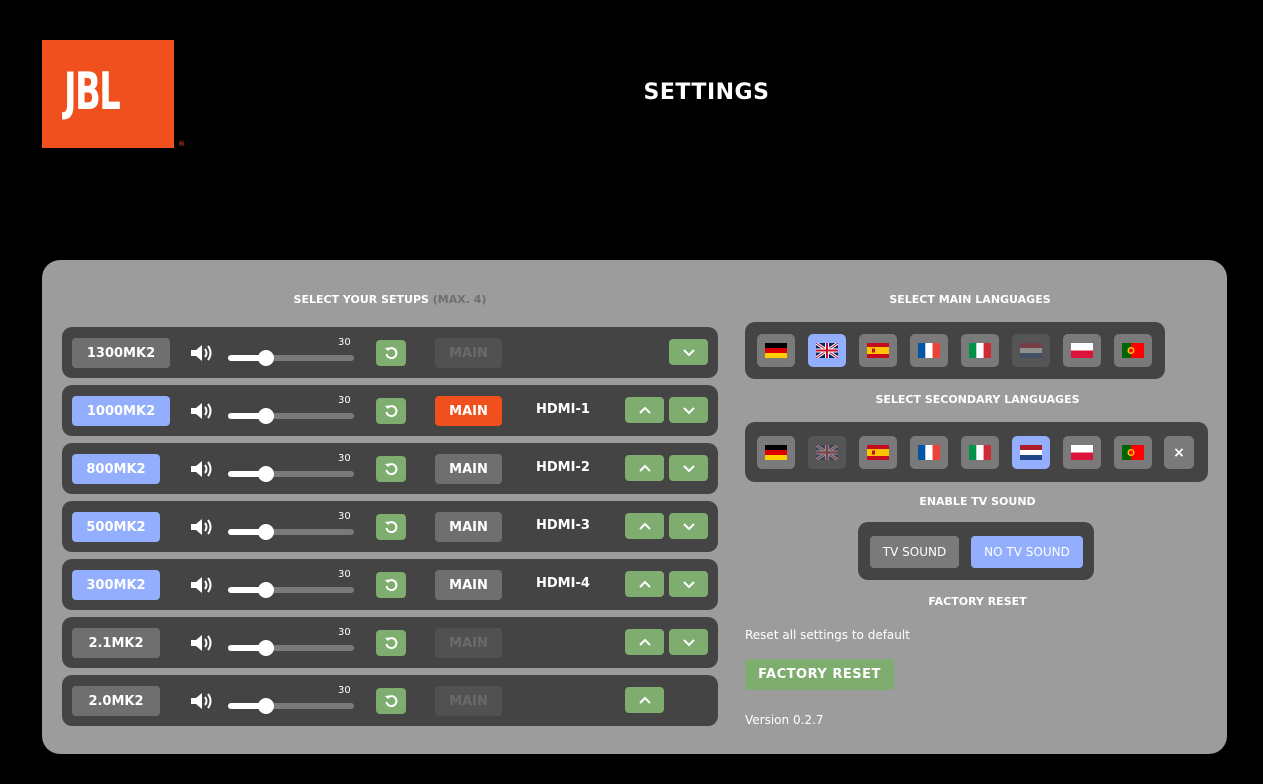 Image resolution: width=1263 pixels, height=784 pixels. What do you see at coordinates (1179, 452) in the screenshot?
I see `clear-secondary-button: ×` at bounding box center [1179, 452].